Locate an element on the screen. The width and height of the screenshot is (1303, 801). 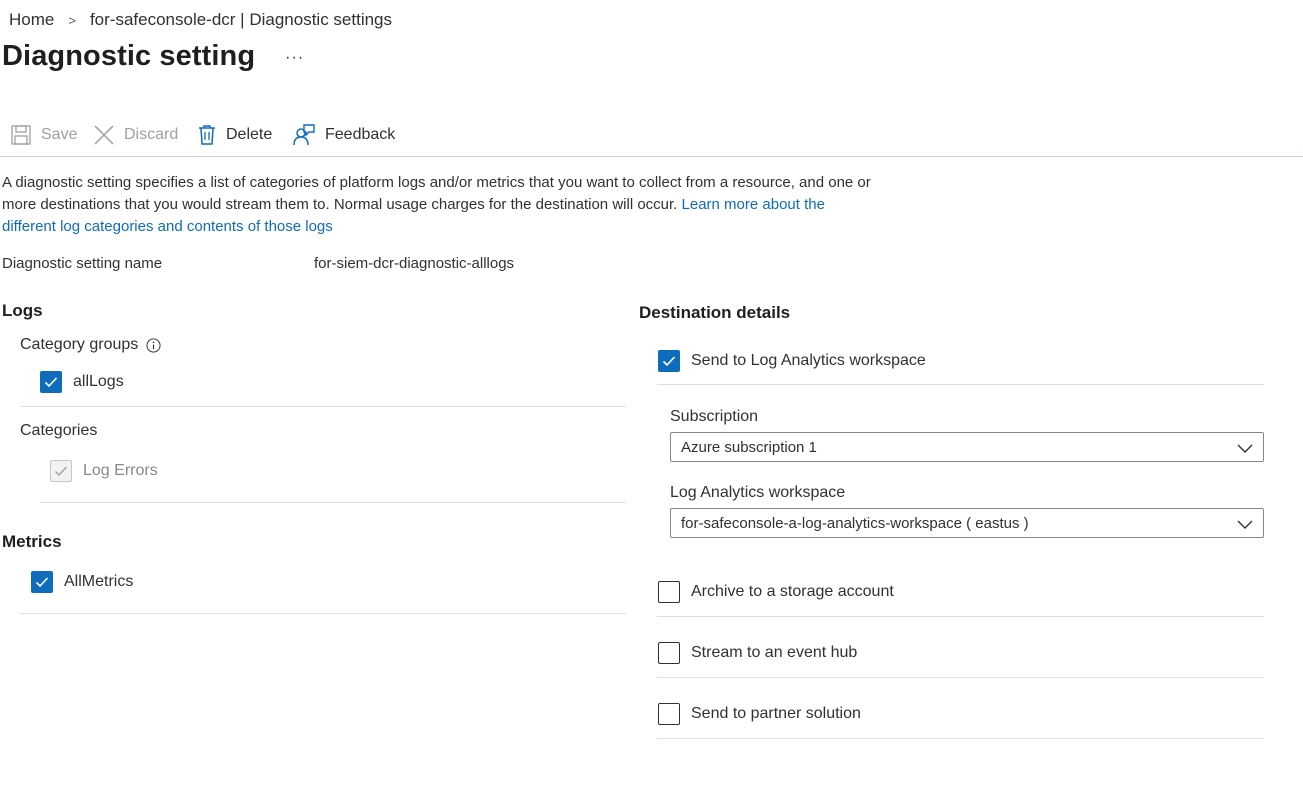
more-options-button: ··· is located at coordinates (294, 58).